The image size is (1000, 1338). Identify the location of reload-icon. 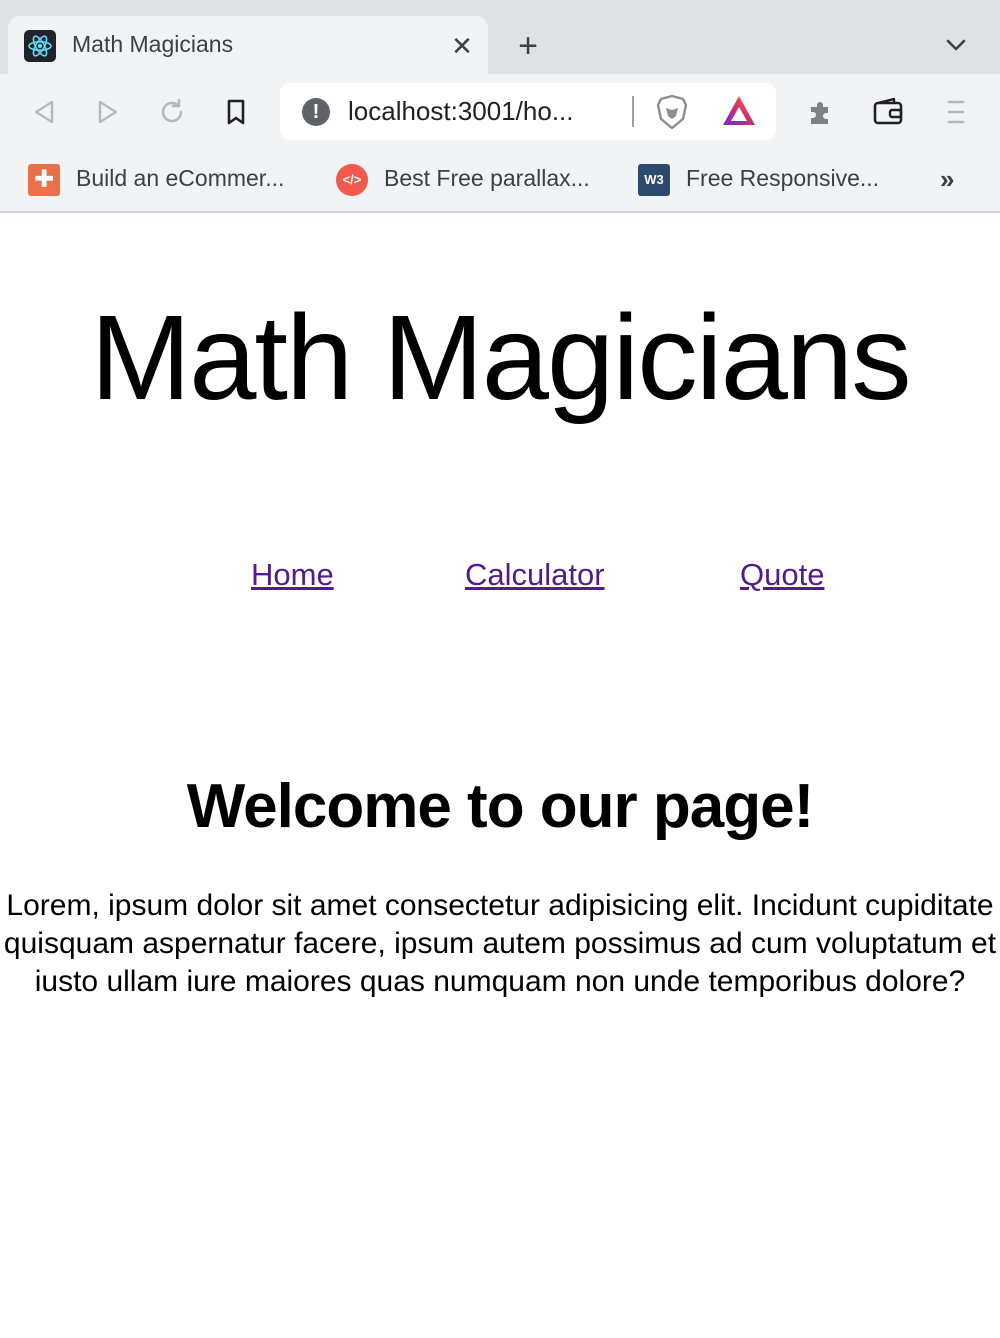
(172, 112).